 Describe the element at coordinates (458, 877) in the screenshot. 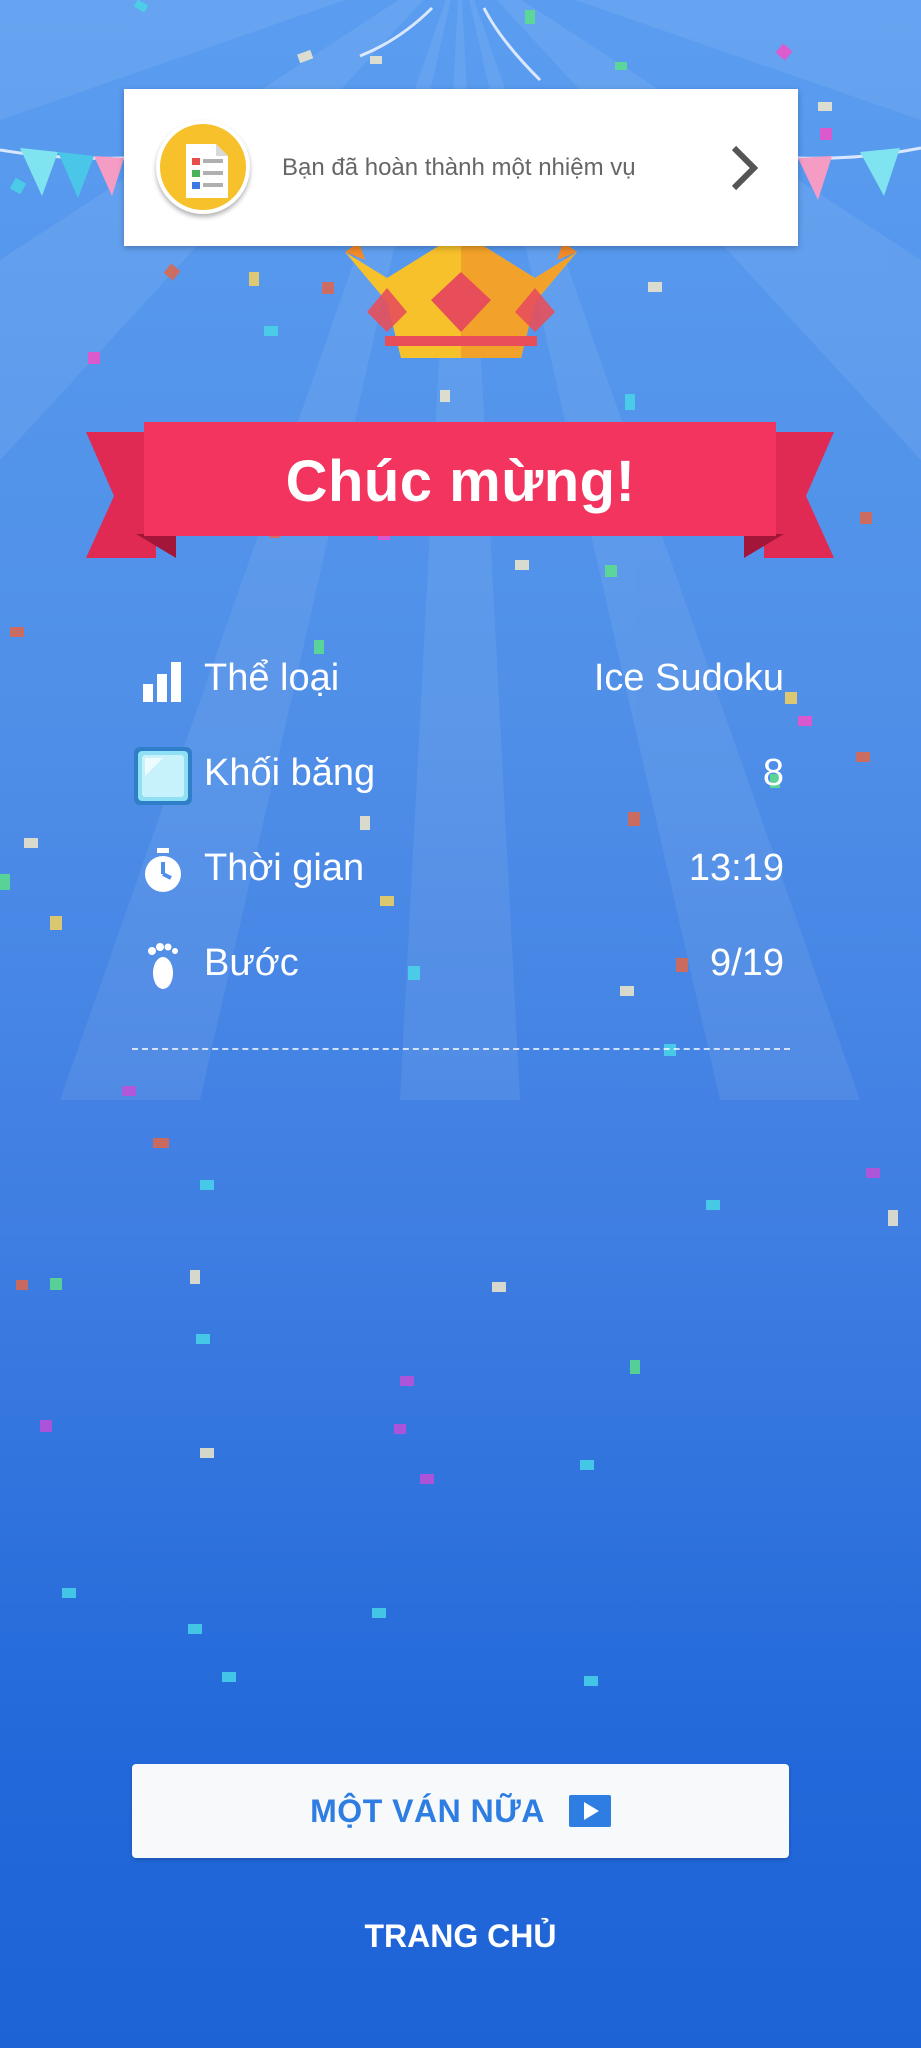

I see `stat-row-time: Thời gian 13:19` at that location.